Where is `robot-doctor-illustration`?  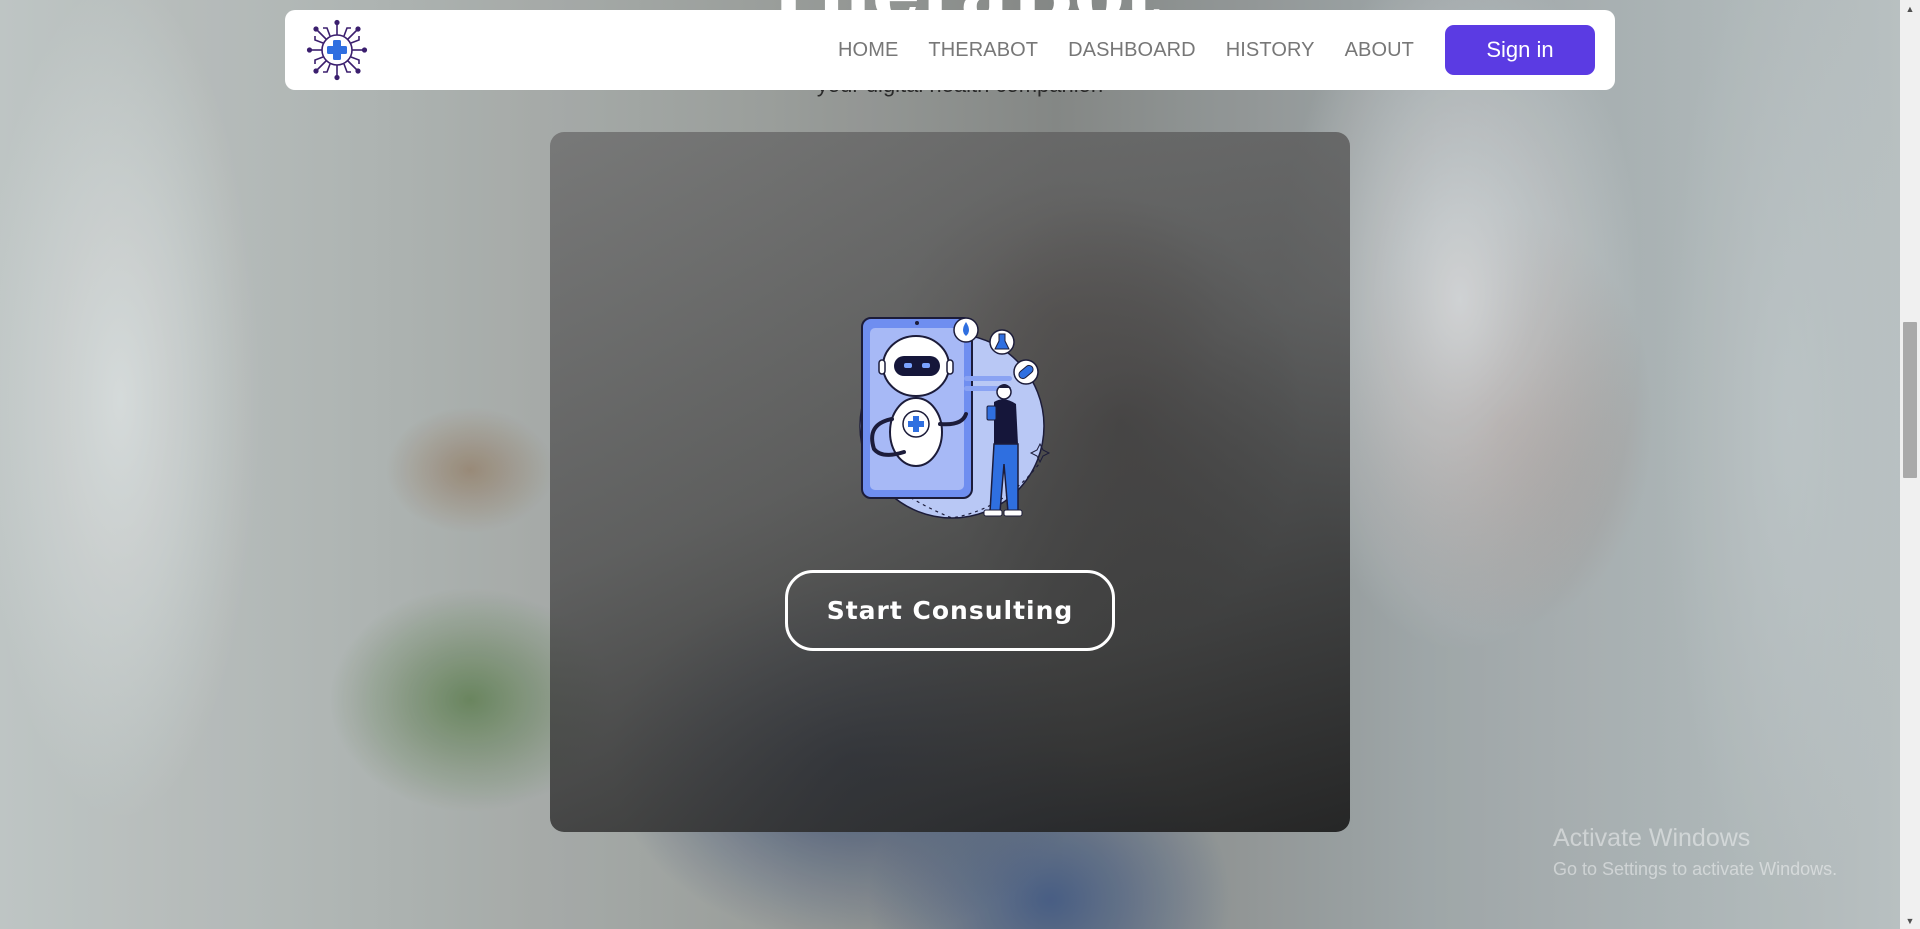 robot-doctor-illustration is located at coordinates (955, 418).